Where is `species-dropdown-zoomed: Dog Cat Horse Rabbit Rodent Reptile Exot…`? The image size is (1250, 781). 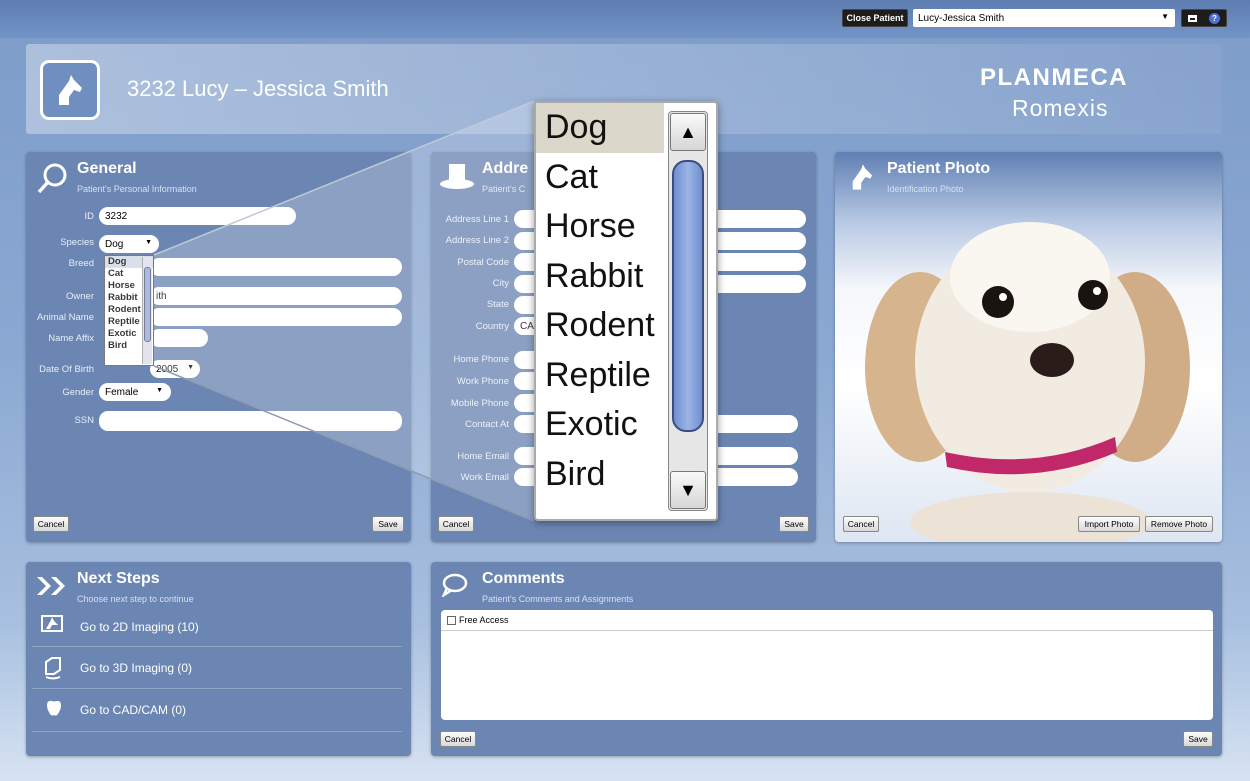
species-dropdown-zoomed: Dog Cat Horse Rabbit Rodent Reptile Exot… is located at coordinates (626, 311).